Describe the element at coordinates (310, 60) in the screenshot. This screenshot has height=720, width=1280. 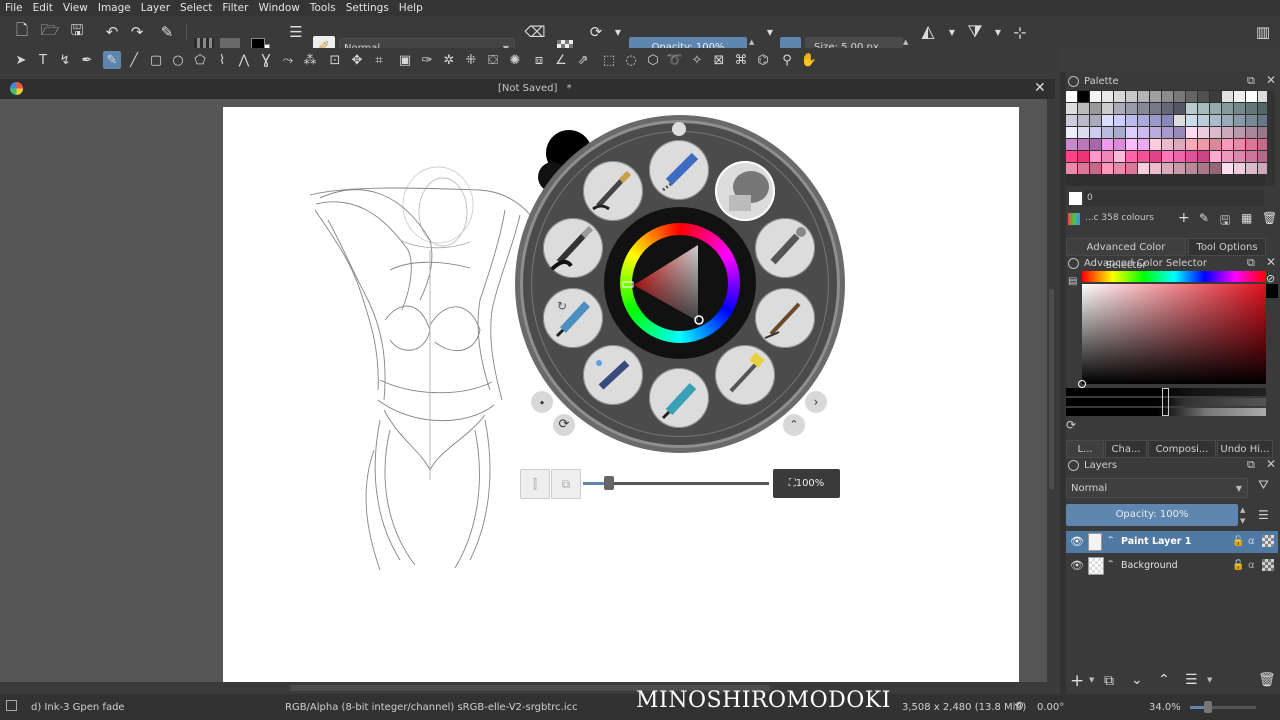
I see `multibrush-tool-icon: ⁂` at that location.